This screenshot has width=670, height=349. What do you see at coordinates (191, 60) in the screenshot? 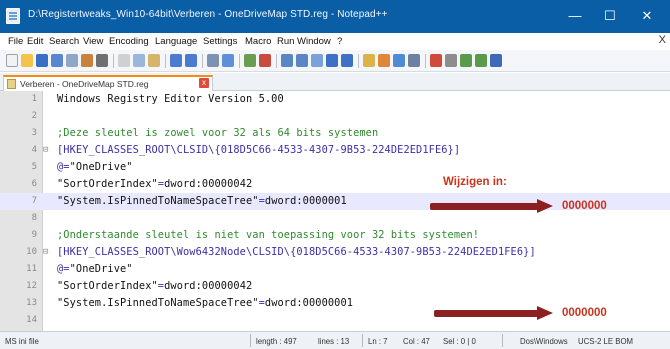
I see `redo-icon` at bounding box center [191, 60].